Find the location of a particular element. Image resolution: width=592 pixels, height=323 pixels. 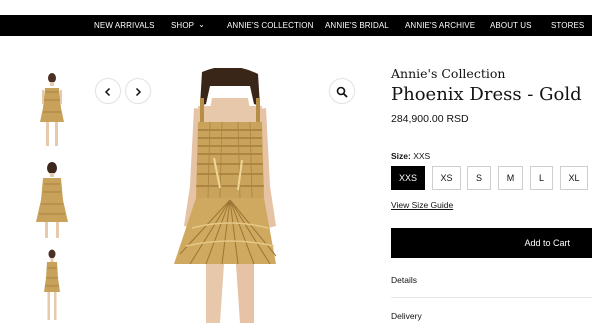

nav-shop: SHOP ⌄ is located at coordinates (188, 25).